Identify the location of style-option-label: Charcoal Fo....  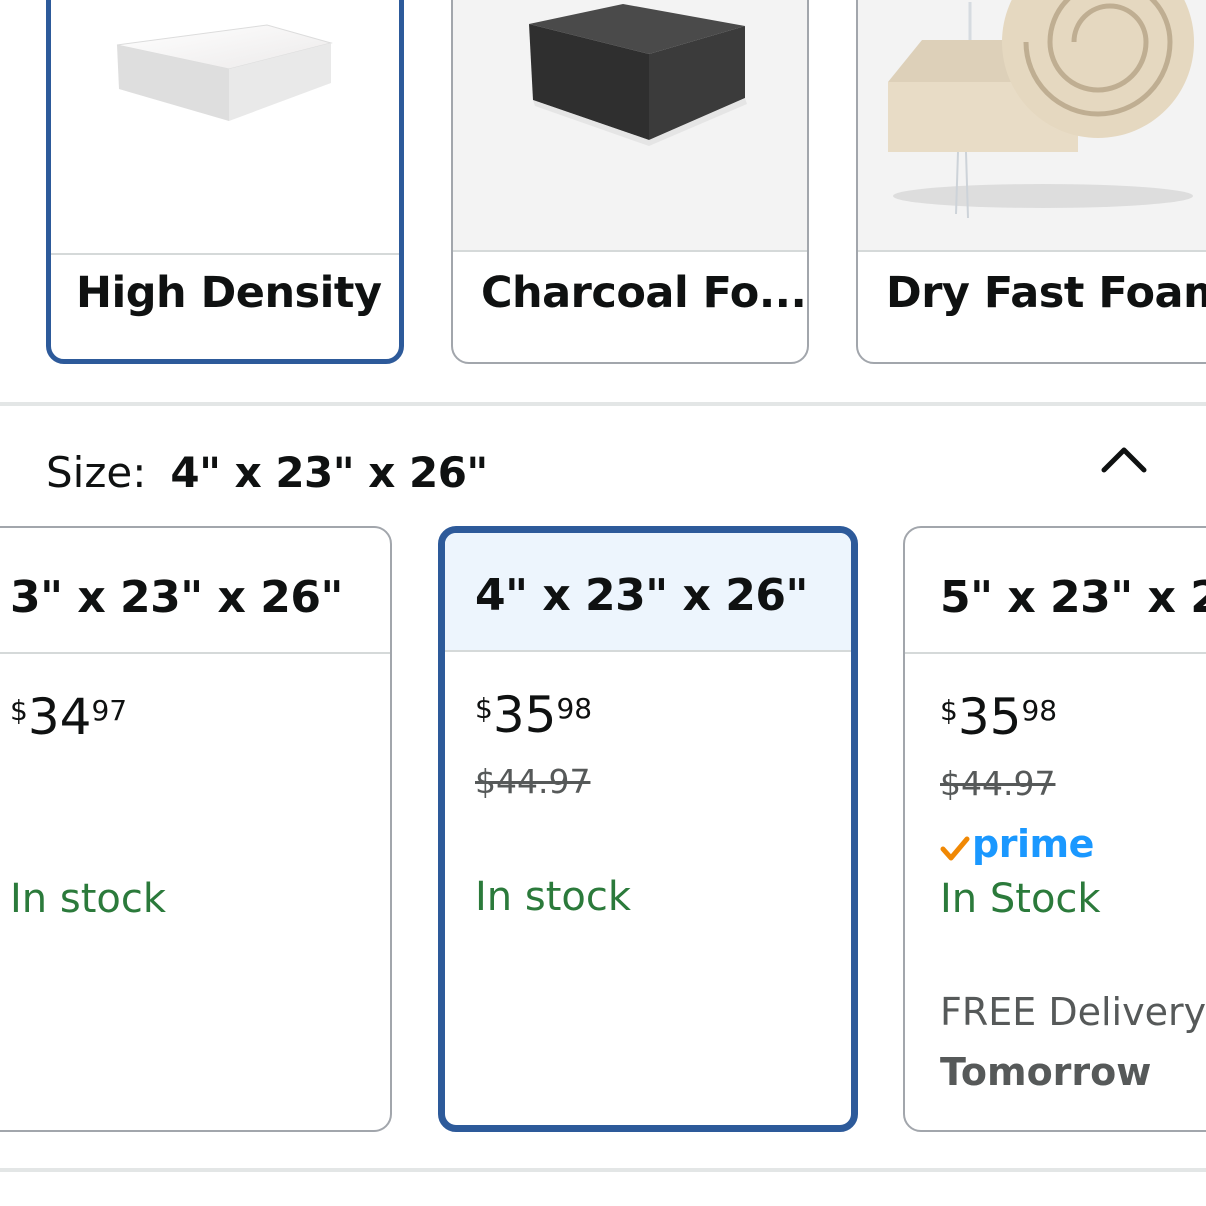
(644, 293).